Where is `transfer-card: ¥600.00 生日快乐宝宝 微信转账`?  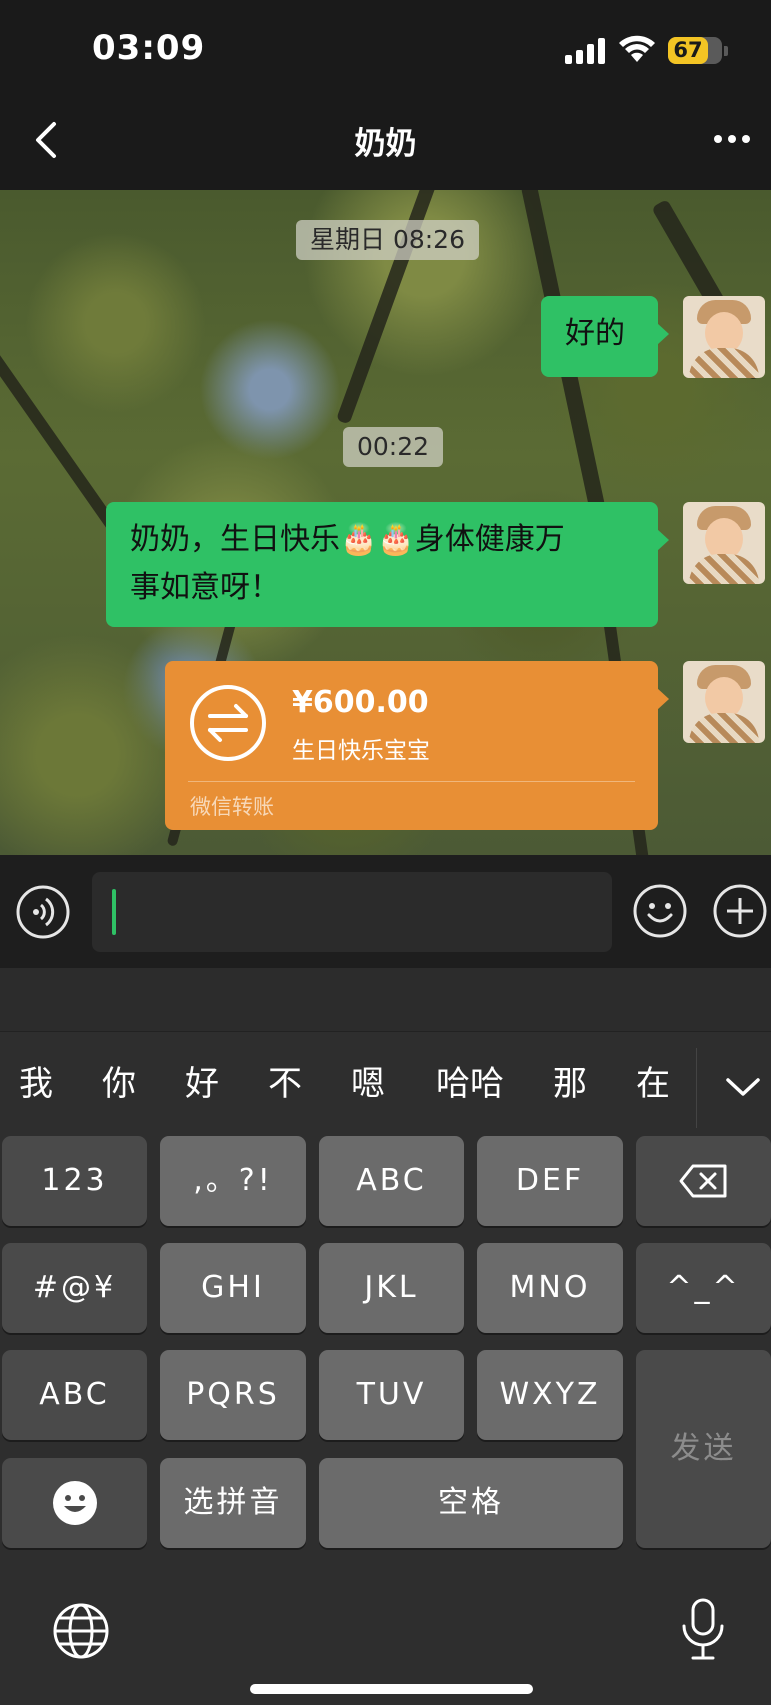
transfer-card: ¥600.00 生日快乐宝宝 微信转账 is located at coordinates (417, 745).